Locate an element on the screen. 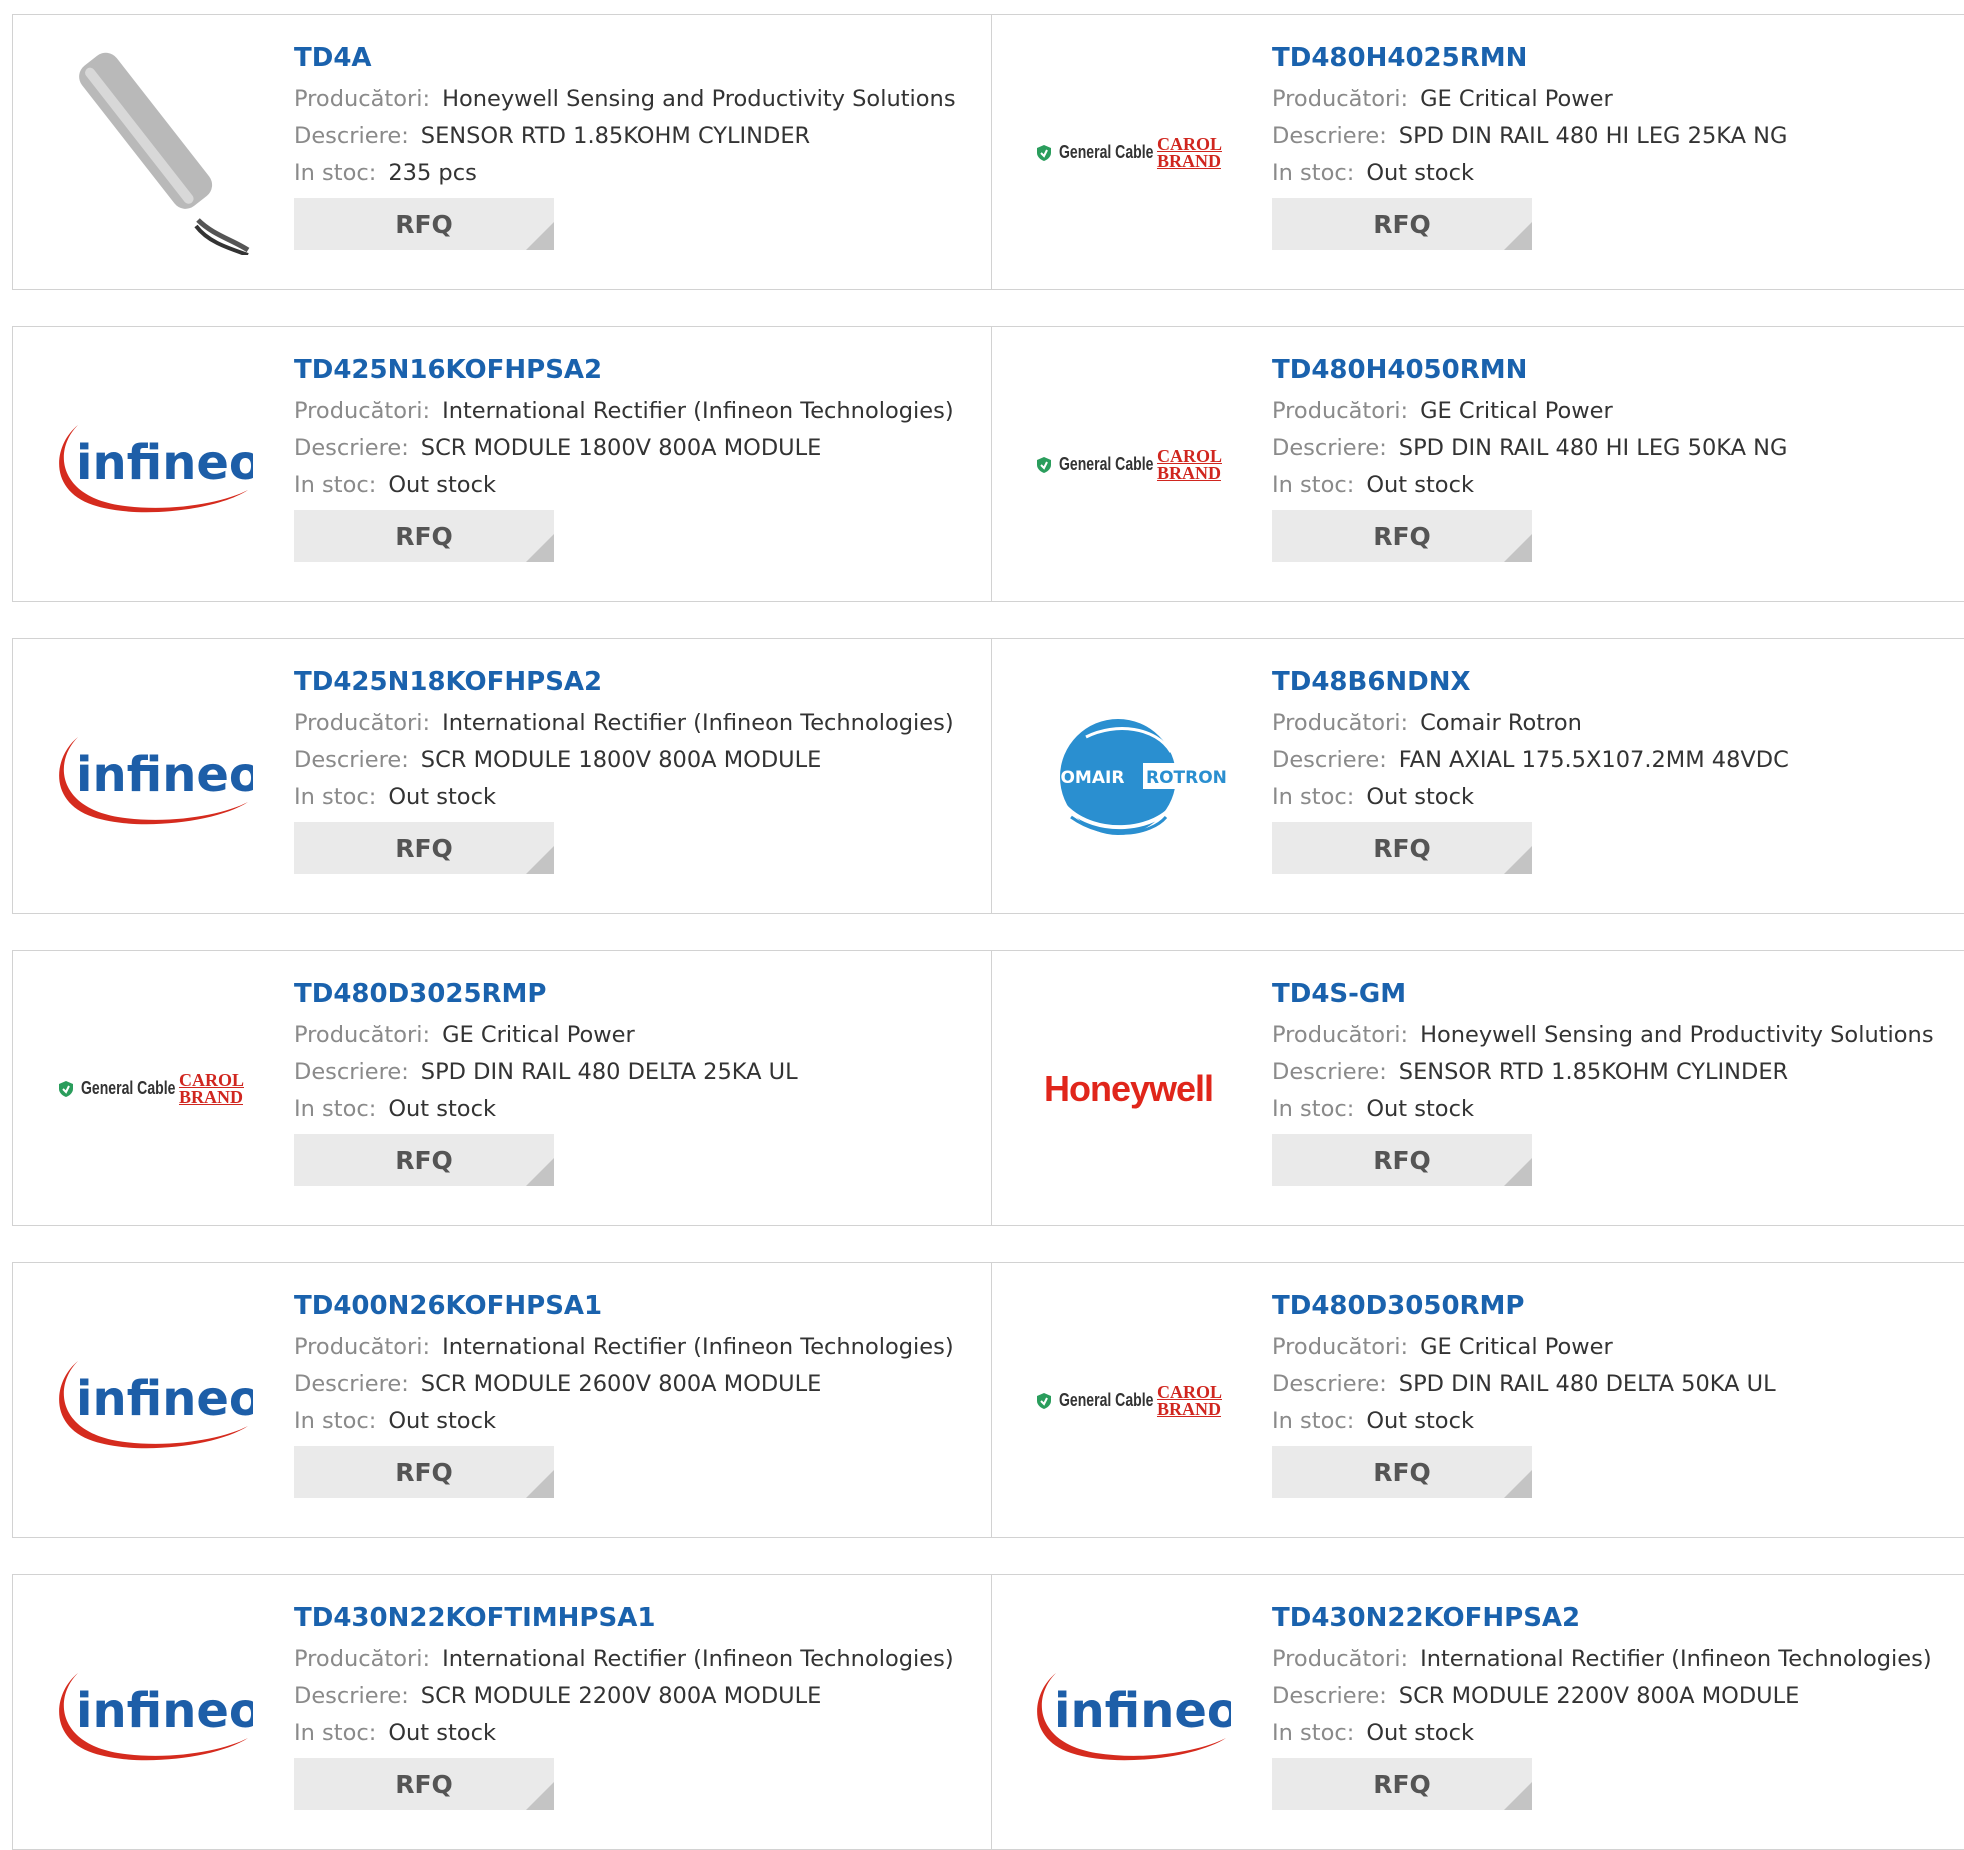  part-number-link: TD430N22KOFHPSA2 is located at coordinates (1617, 1618).